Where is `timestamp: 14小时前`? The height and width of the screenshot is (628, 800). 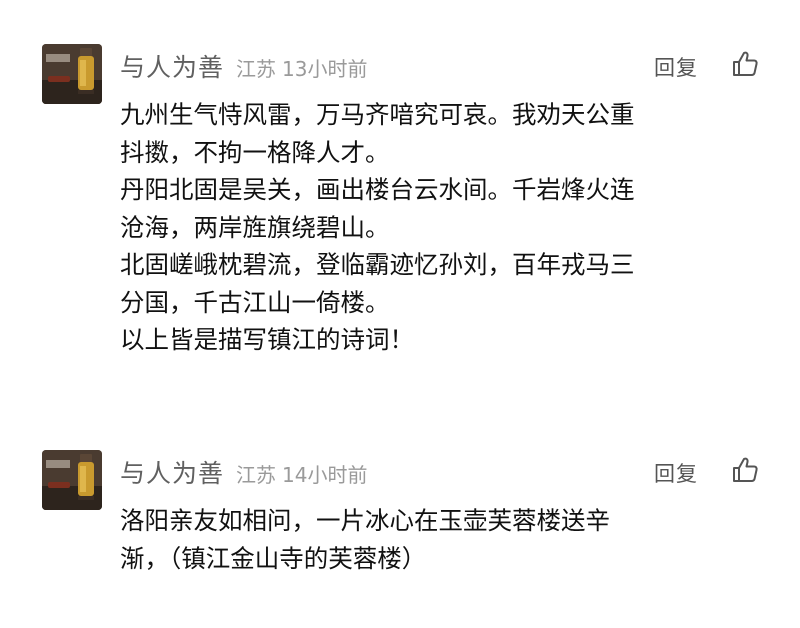
timestamp: 14小时前 is located at coordinates (325, 475).